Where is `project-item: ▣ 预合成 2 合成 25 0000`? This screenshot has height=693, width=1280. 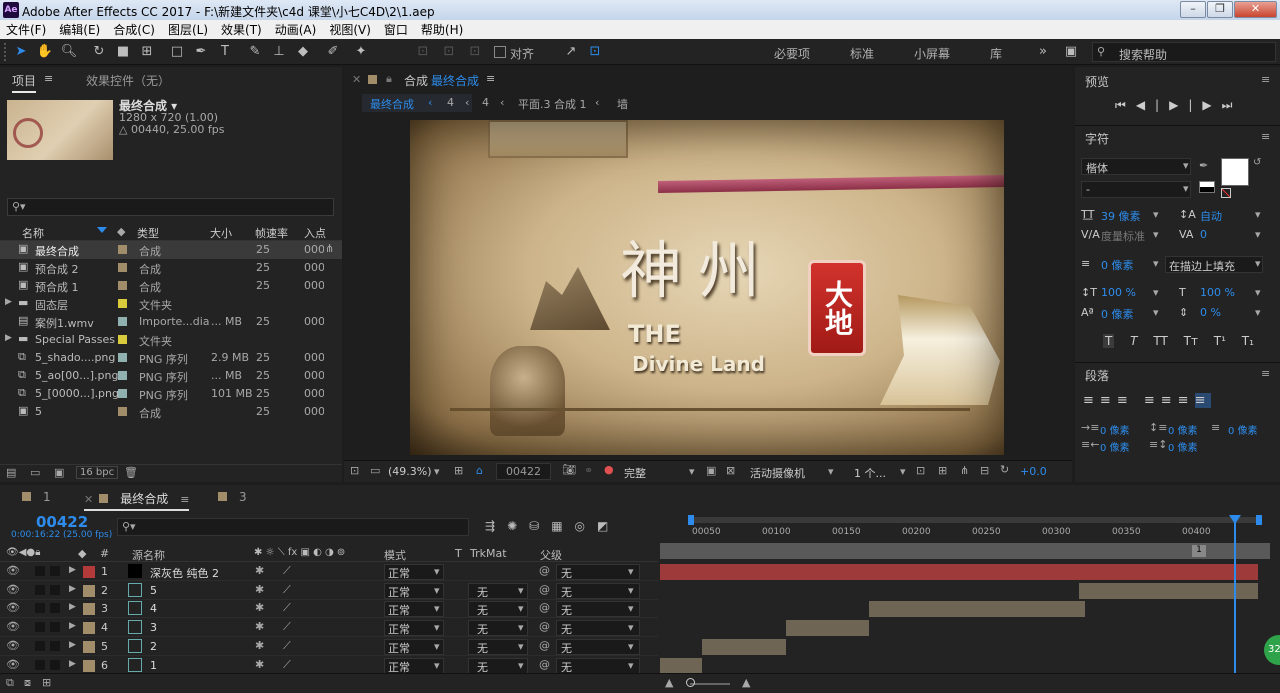 project-item: ▣ 预合成 2 合成 25 0000 is located at coordinates (171, 268).